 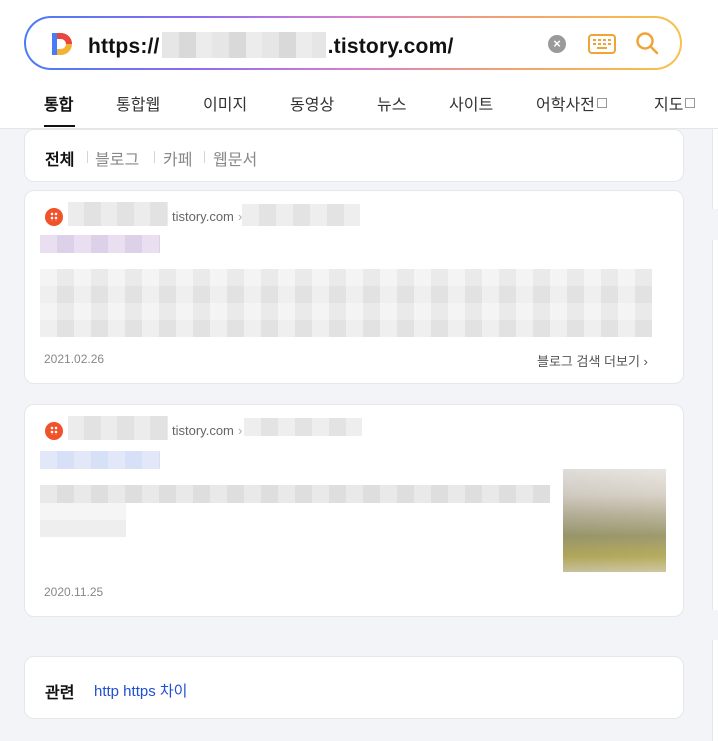 I want to click on result-thumbnail, so click(x=614, y=520).